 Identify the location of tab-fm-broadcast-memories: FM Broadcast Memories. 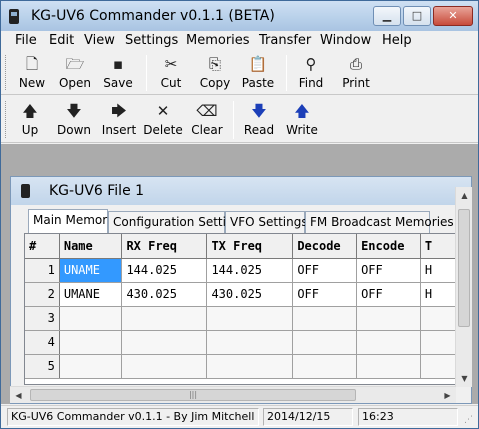
(379, 222).